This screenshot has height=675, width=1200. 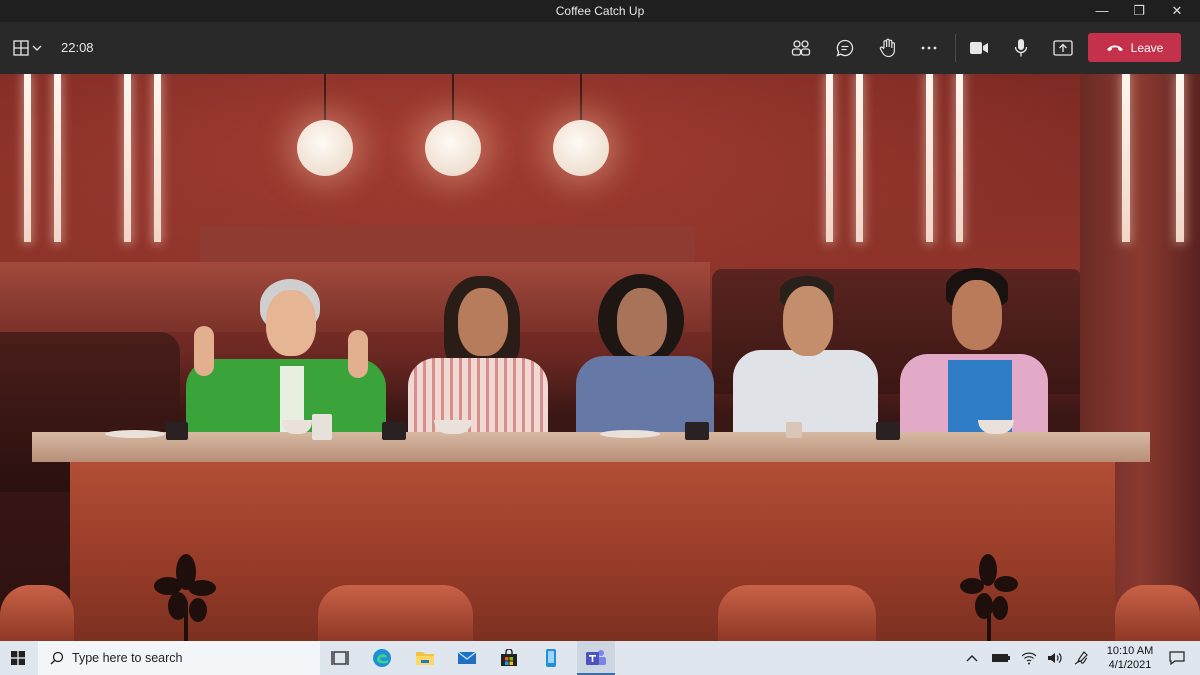 I want to click on search-placeholder: Type here to search, so click(x=127, y=658).